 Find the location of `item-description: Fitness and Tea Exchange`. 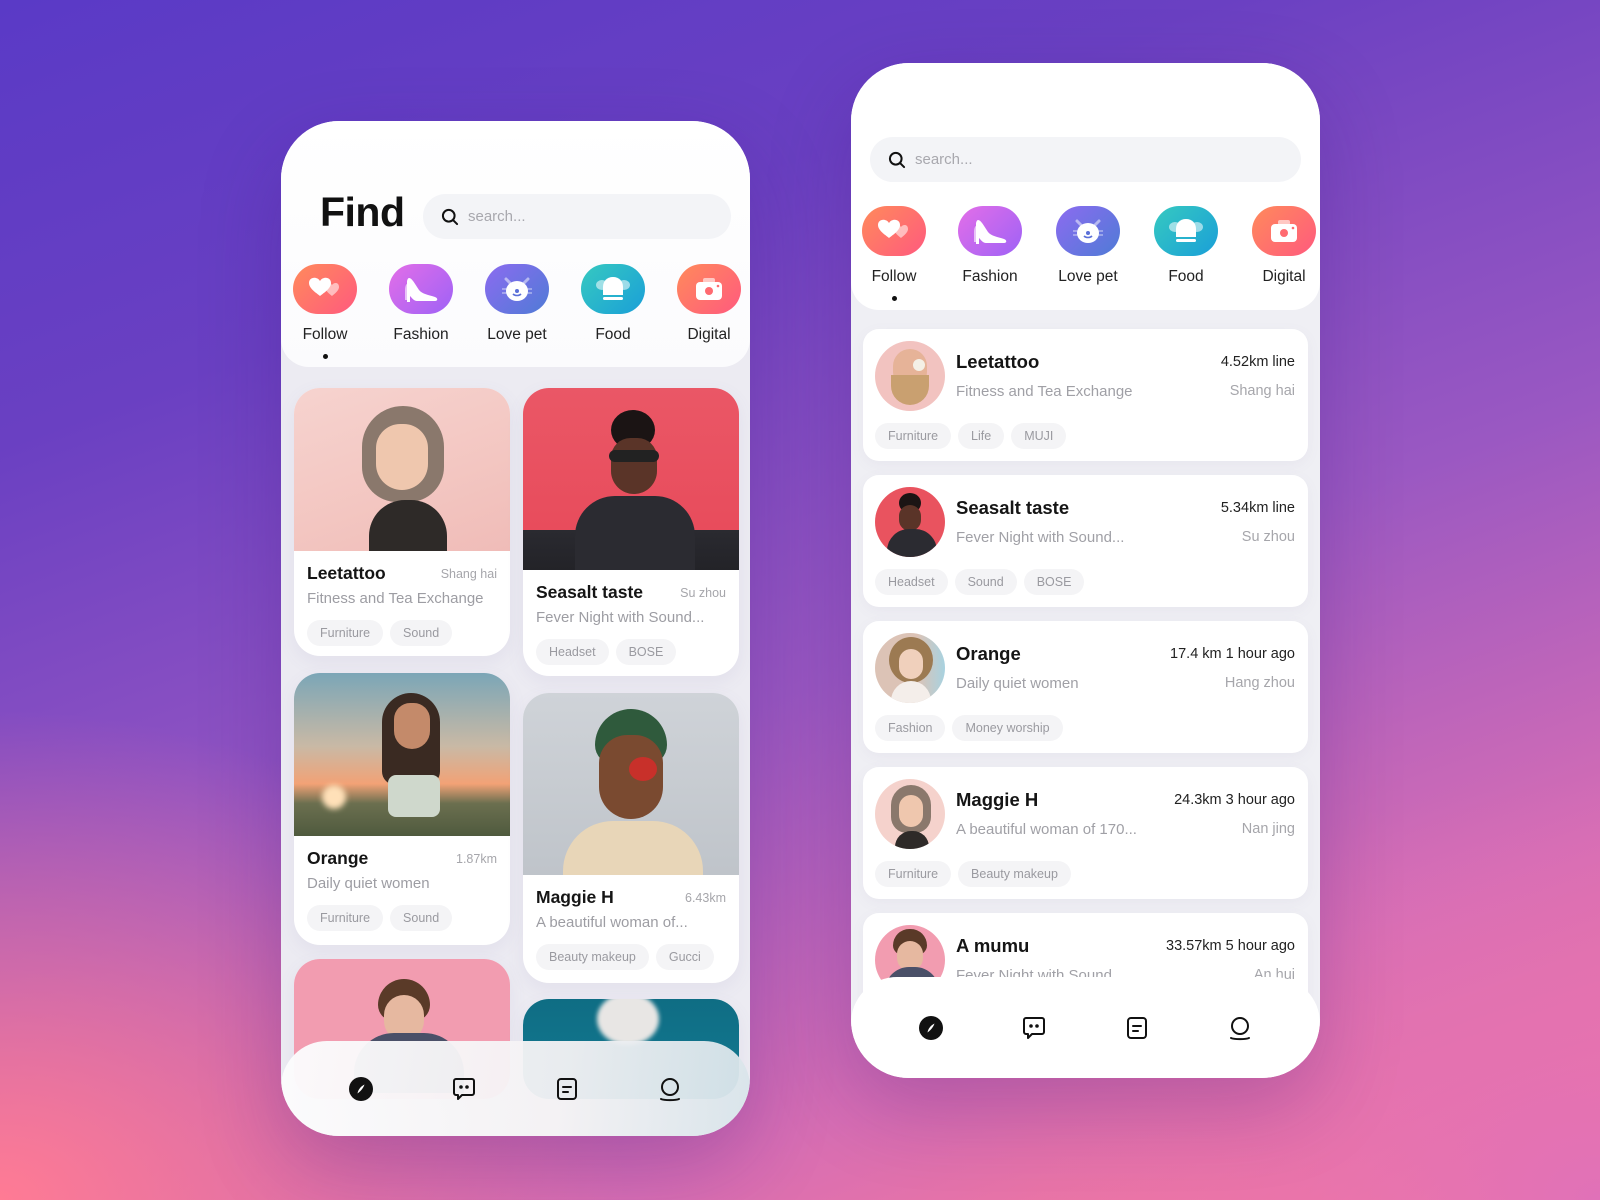

item-description: Fitness and Tea Exchange is located at coordinates (1044, 391).